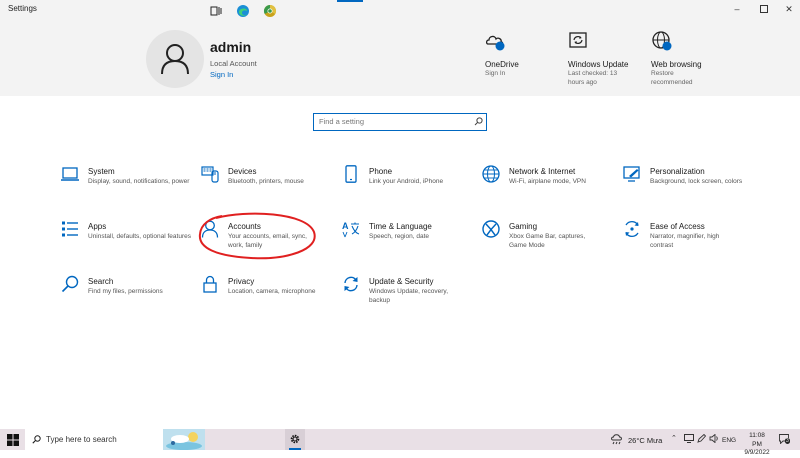  I want to click on maximize-icon, so click(764, 9).